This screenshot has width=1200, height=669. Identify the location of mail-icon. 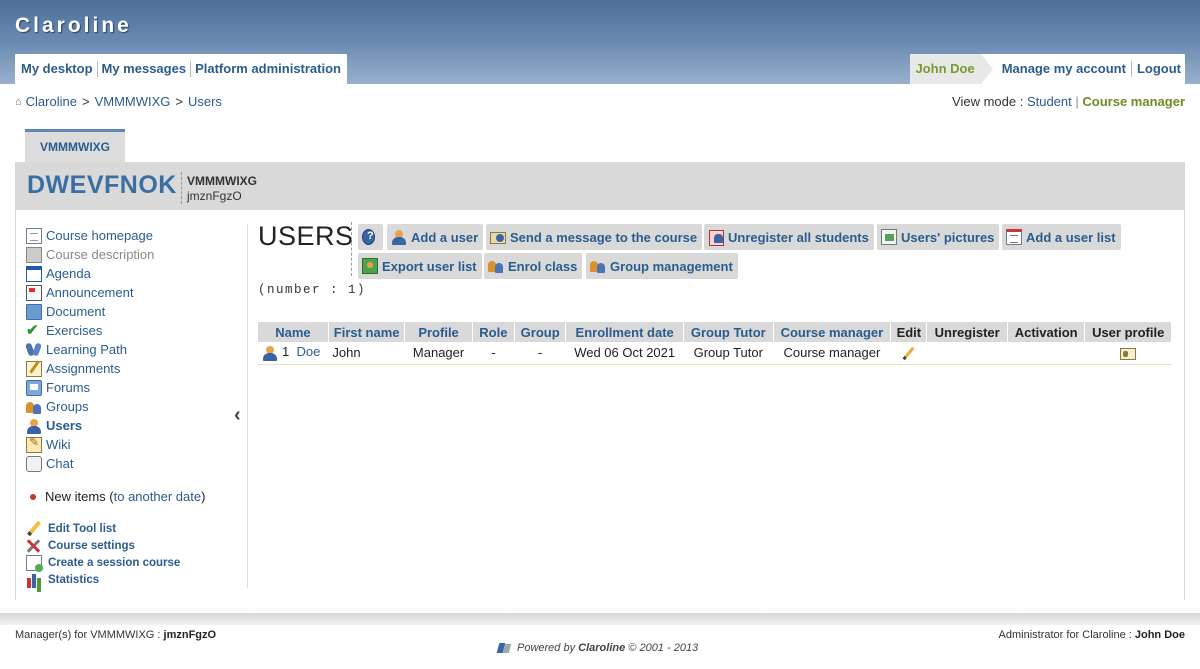
(498, 237).